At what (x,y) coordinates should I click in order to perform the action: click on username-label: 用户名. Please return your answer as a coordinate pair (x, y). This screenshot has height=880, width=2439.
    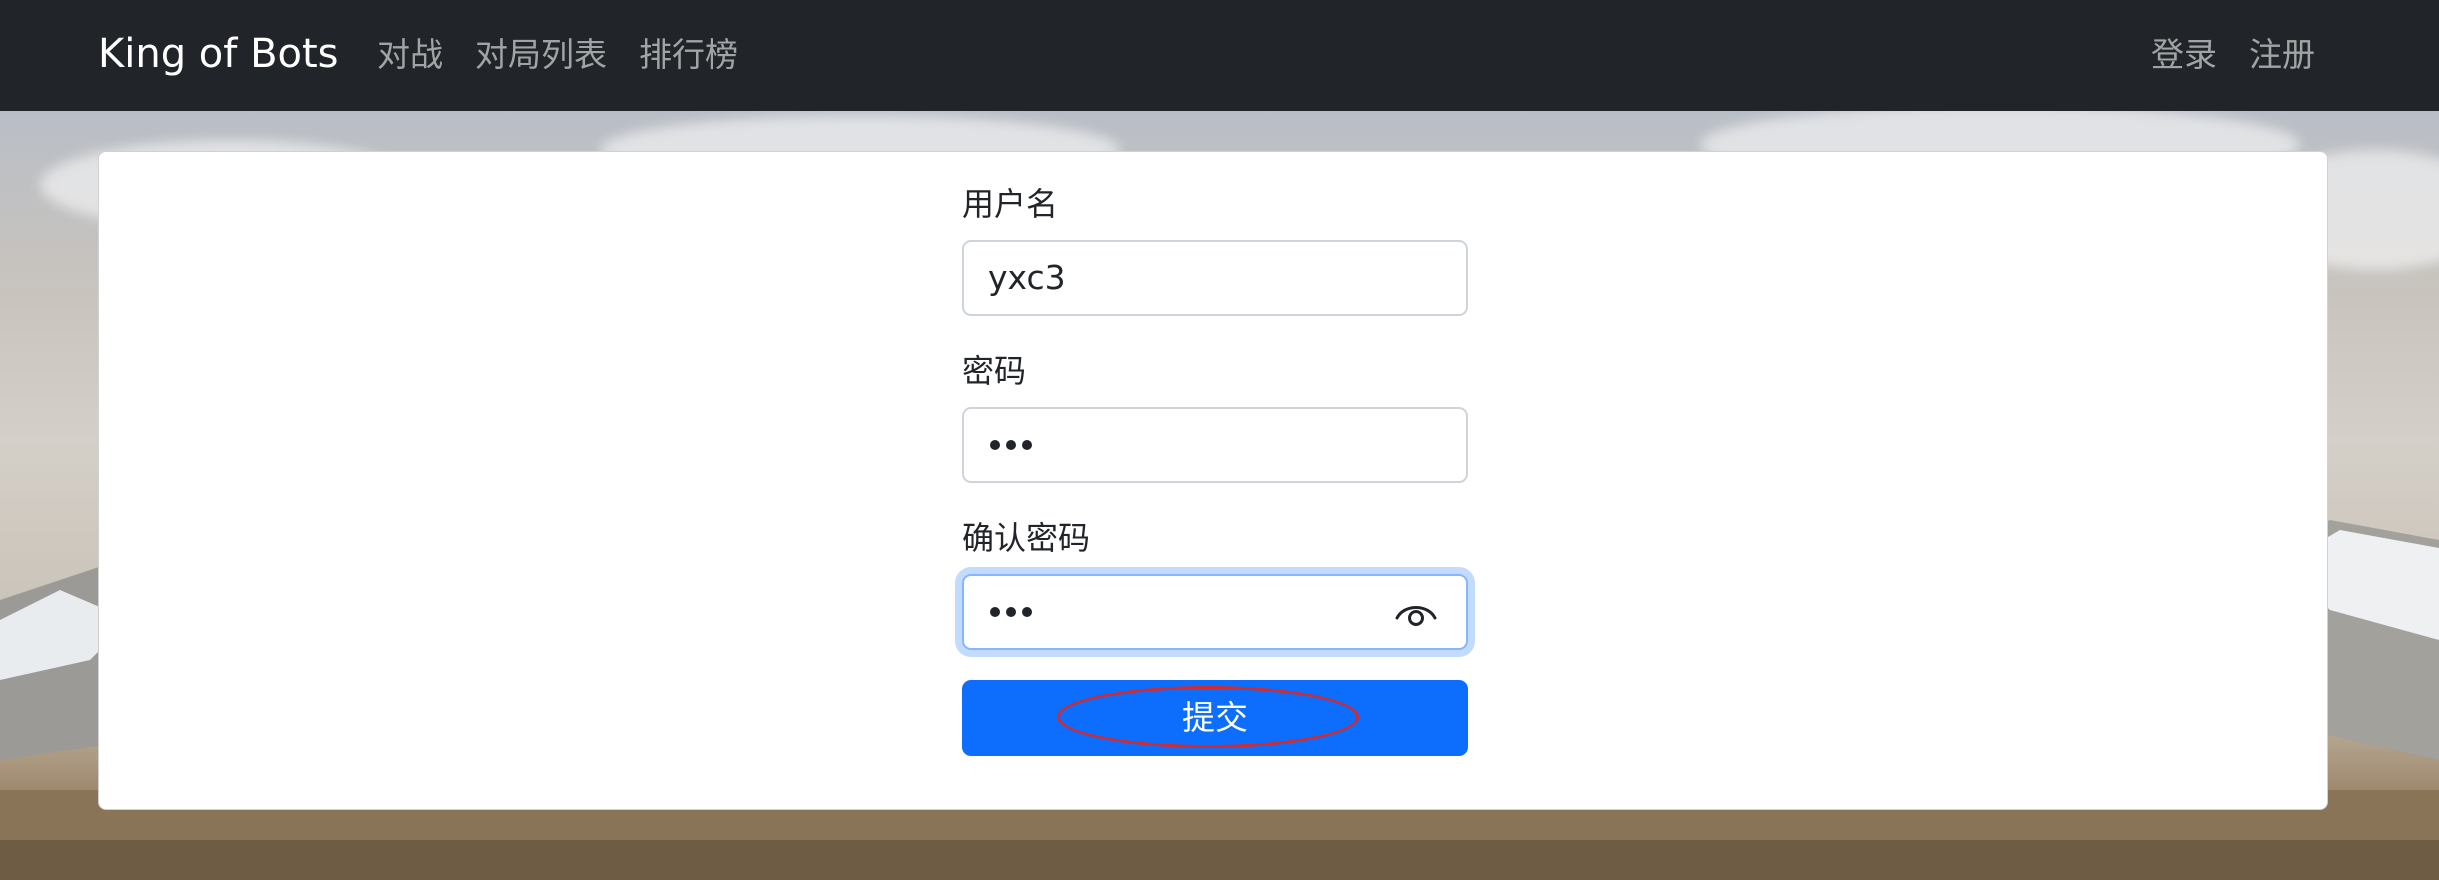
    Looking at the image, I should click on (1010, 204).